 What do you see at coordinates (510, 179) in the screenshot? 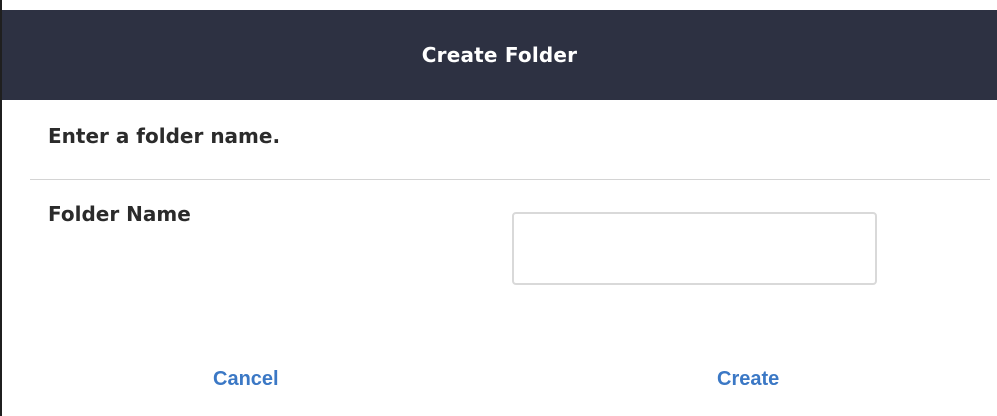
I see `divider` at bounding box center [510, 179].